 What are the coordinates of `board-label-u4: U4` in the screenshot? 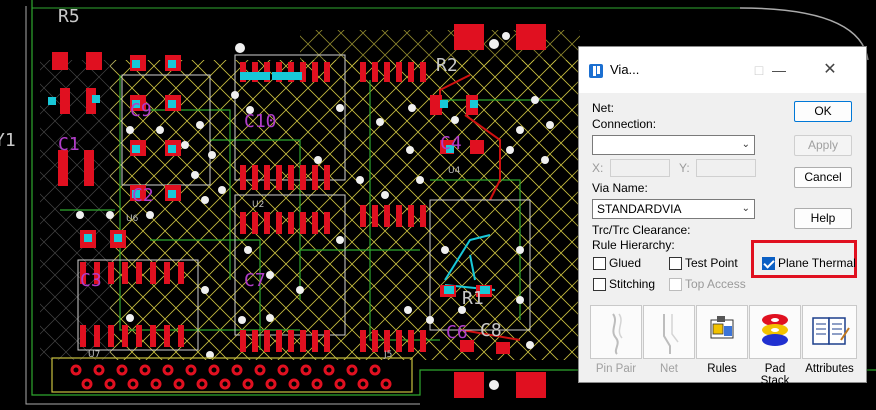 It's located at (454, 171).